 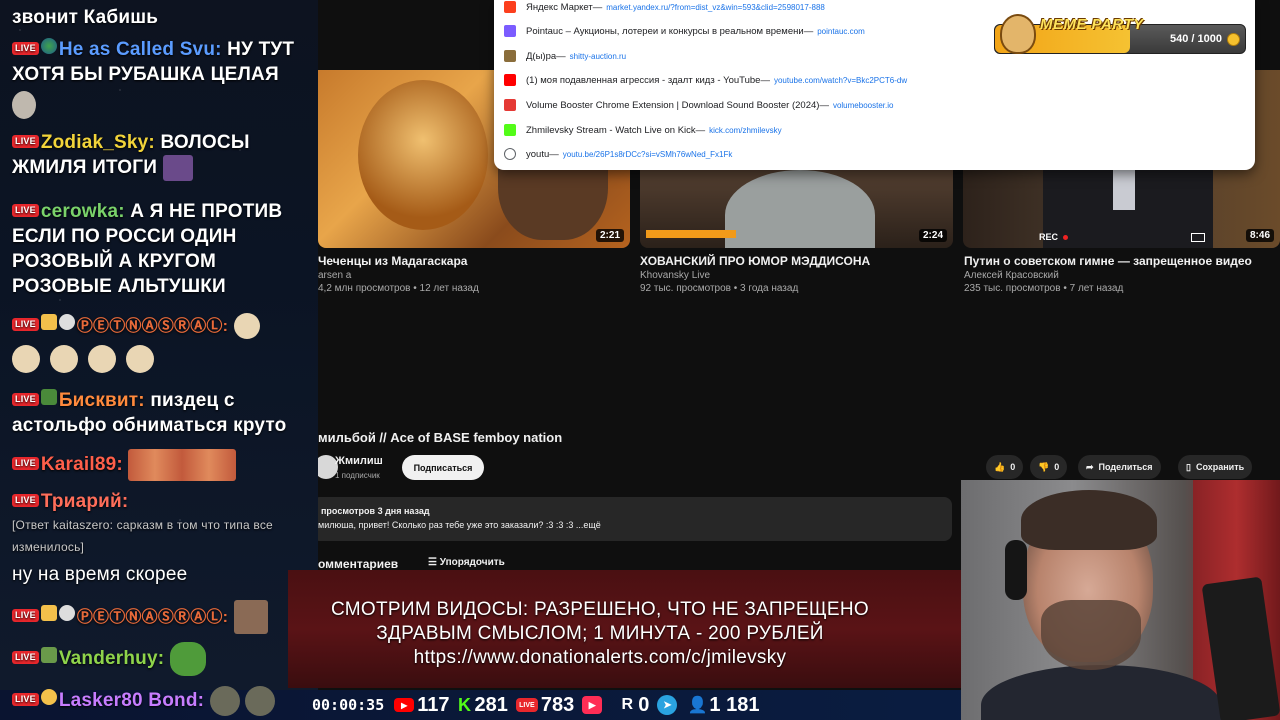 I want to click on youtube-icon, so click(x=510, y=80).